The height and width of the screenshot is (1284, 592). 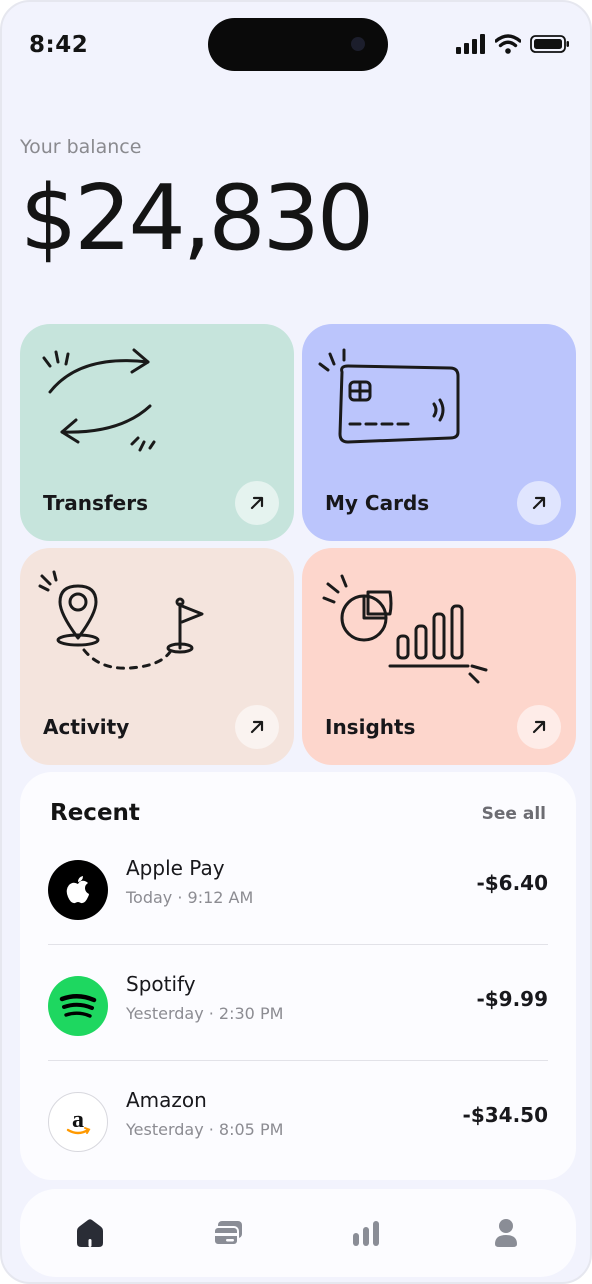 I want to click on dynamic-island, so click(x=298, y=44).